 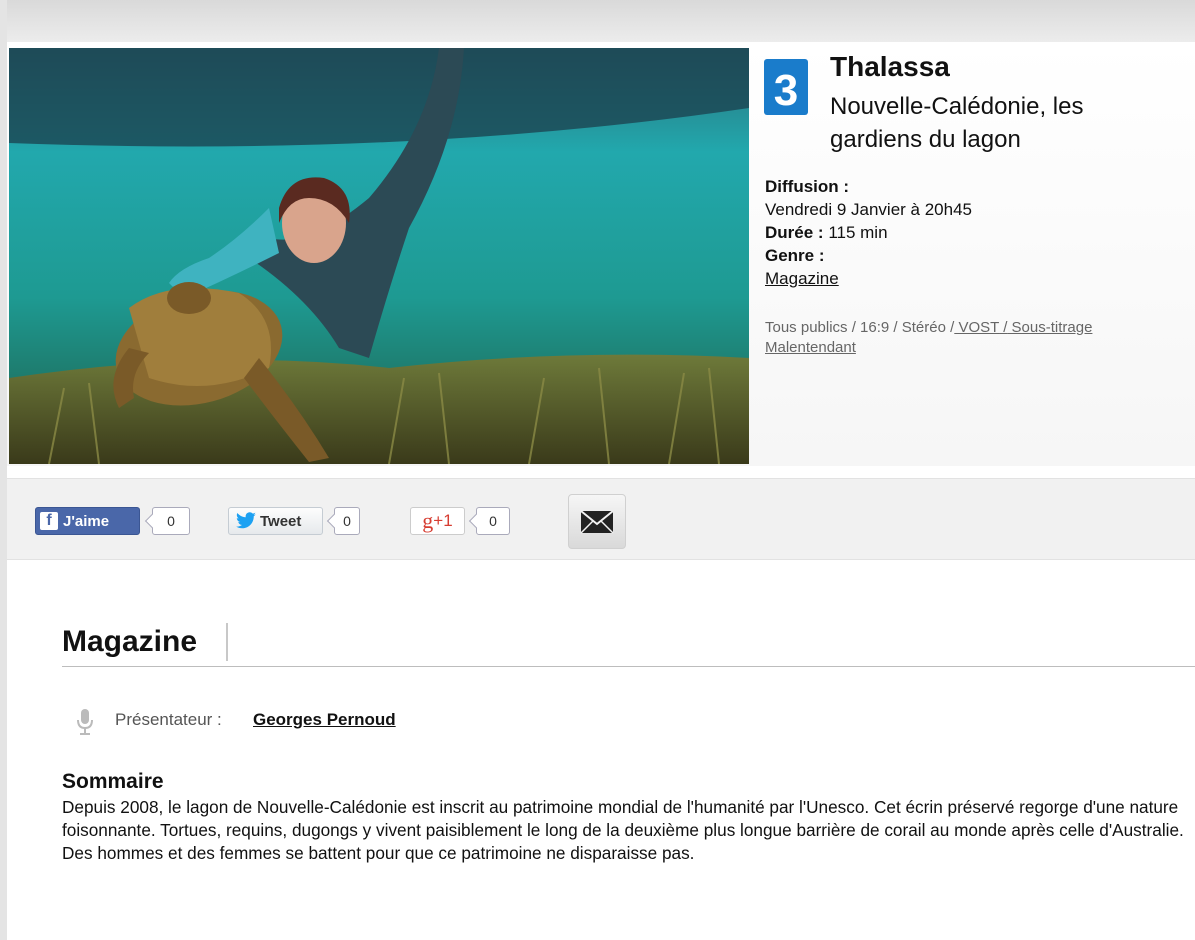 What do you see at coordinates (802, 278) in the screenshot?
I see `genre-link: Magazine` at bounding box center [802, 278].